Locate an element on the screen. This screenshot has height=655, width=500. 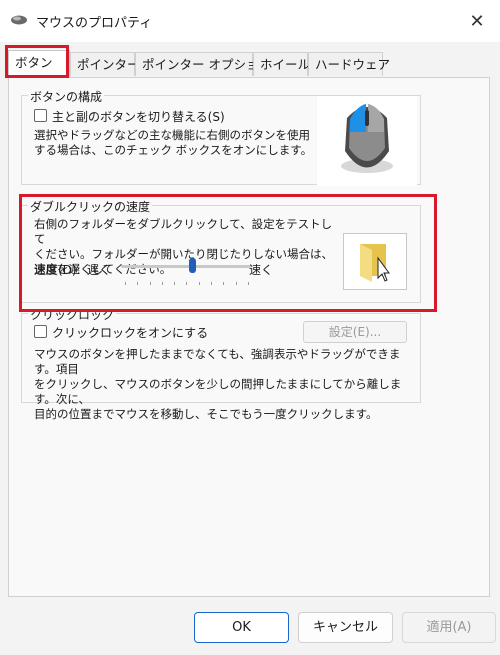
speed-slider-ticks is located at coordinates (187, 284).